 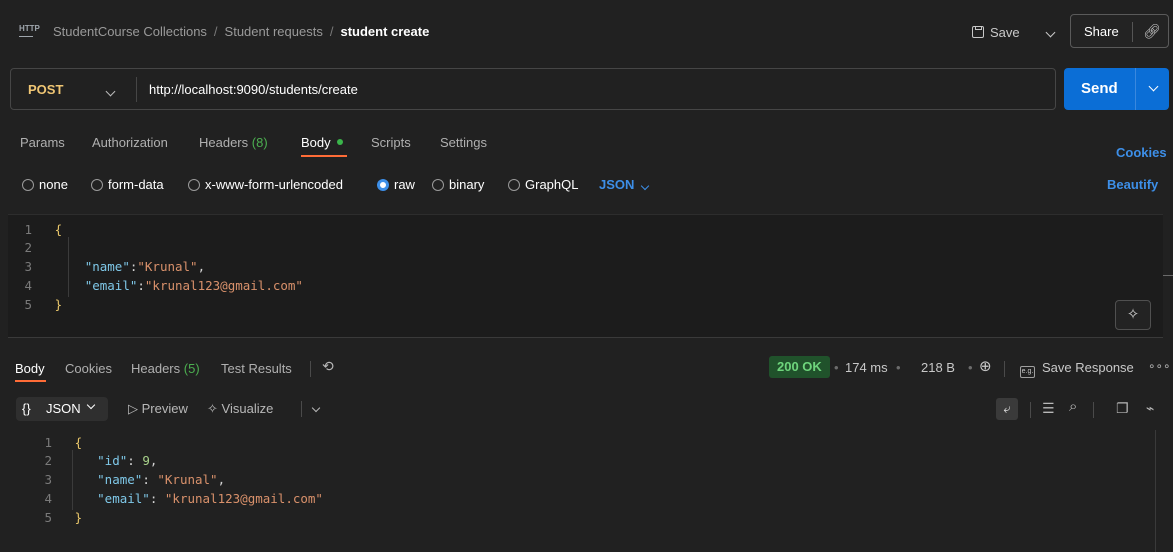 I want to click on response-format-label: JSON, so click(x=63, y=408).